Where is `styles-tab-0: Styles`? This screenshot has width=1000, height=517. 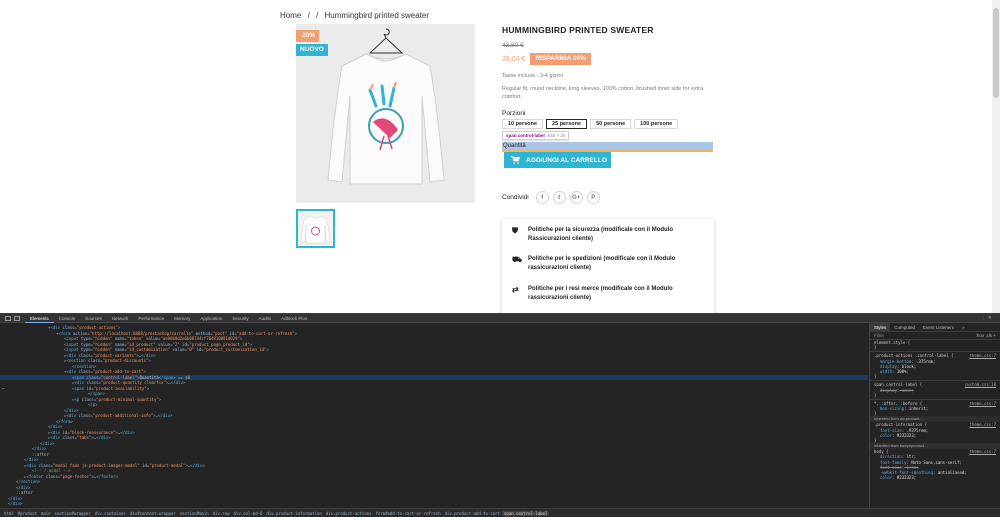
styles-tab-0: Styles is located at coordinates (880, 327).